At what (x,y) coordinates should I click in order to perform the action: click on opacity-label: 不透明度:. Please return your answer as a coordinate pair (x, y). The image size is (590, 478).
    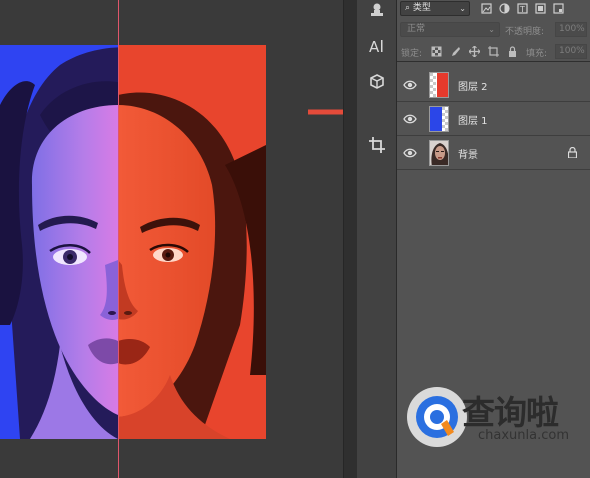
    Looking at the image, I should click on (525, 32).